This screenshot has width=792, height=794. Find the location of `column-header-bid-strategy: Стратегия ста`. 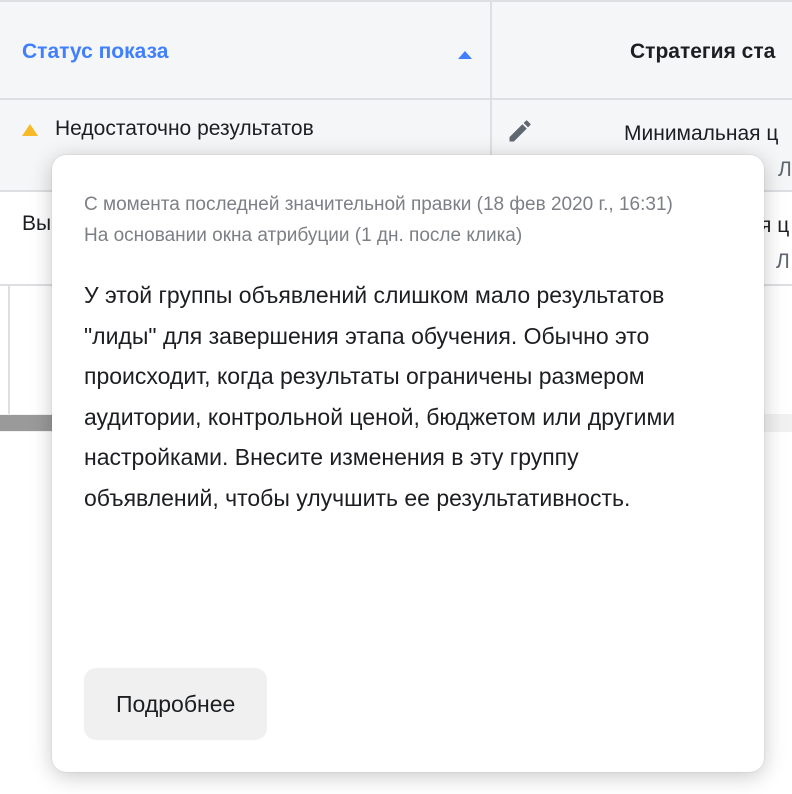

column-header-bid-strategy: Стратегия ста is located at coordinates (702, 52).